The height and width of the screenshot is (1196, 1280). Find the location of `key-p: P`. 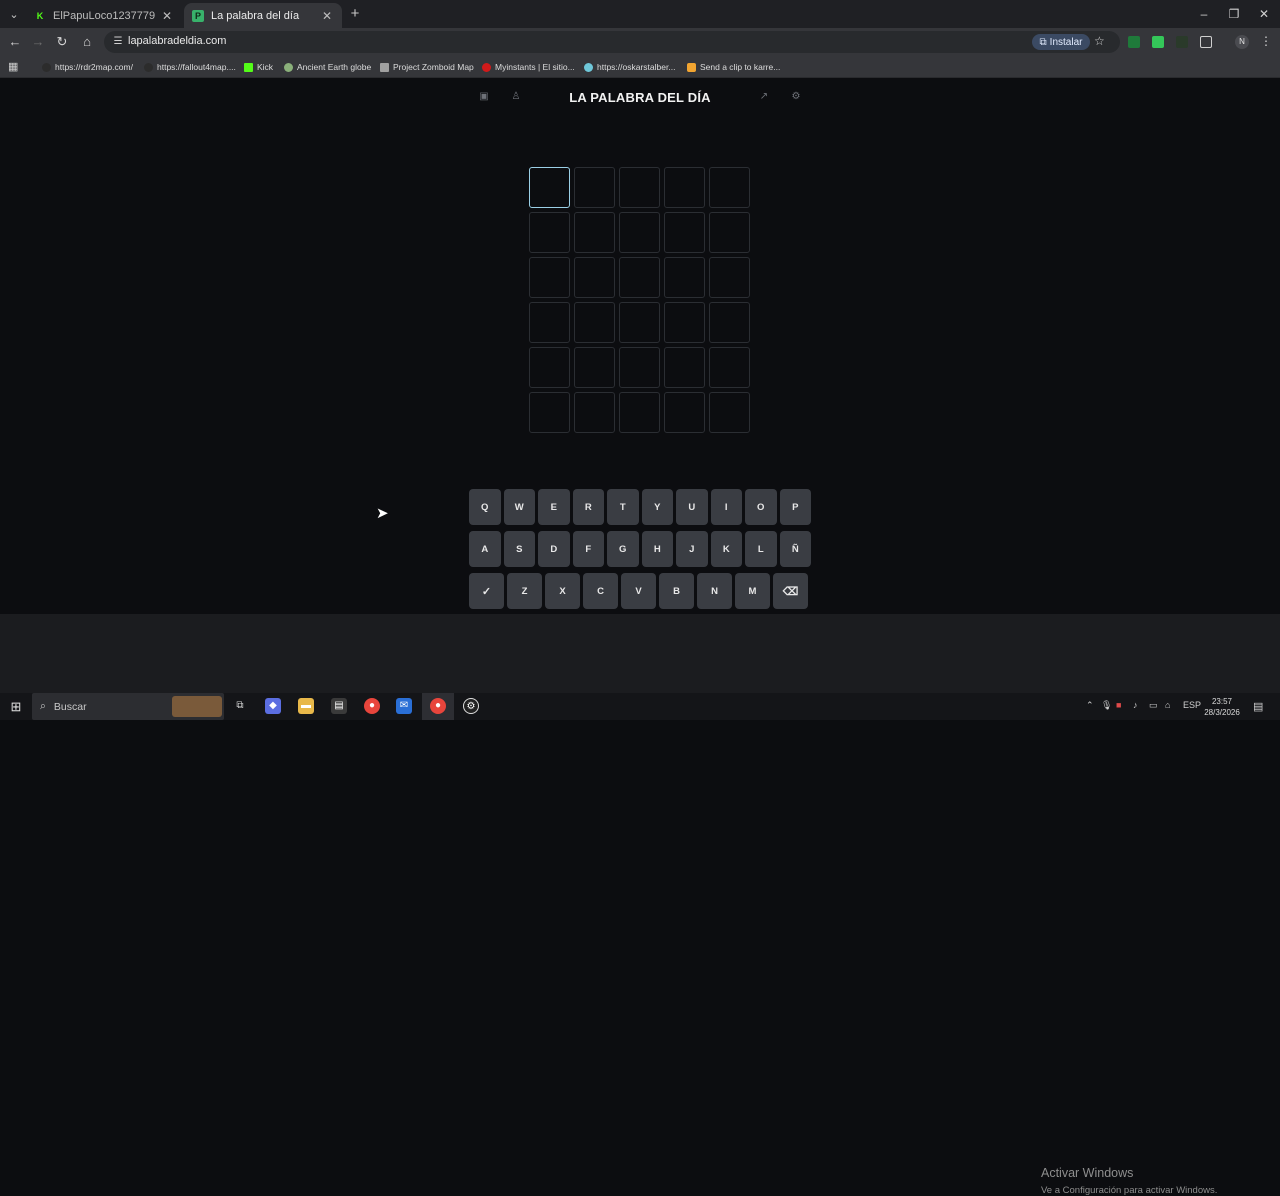

key-p: P is located at coordinates (795, 507).